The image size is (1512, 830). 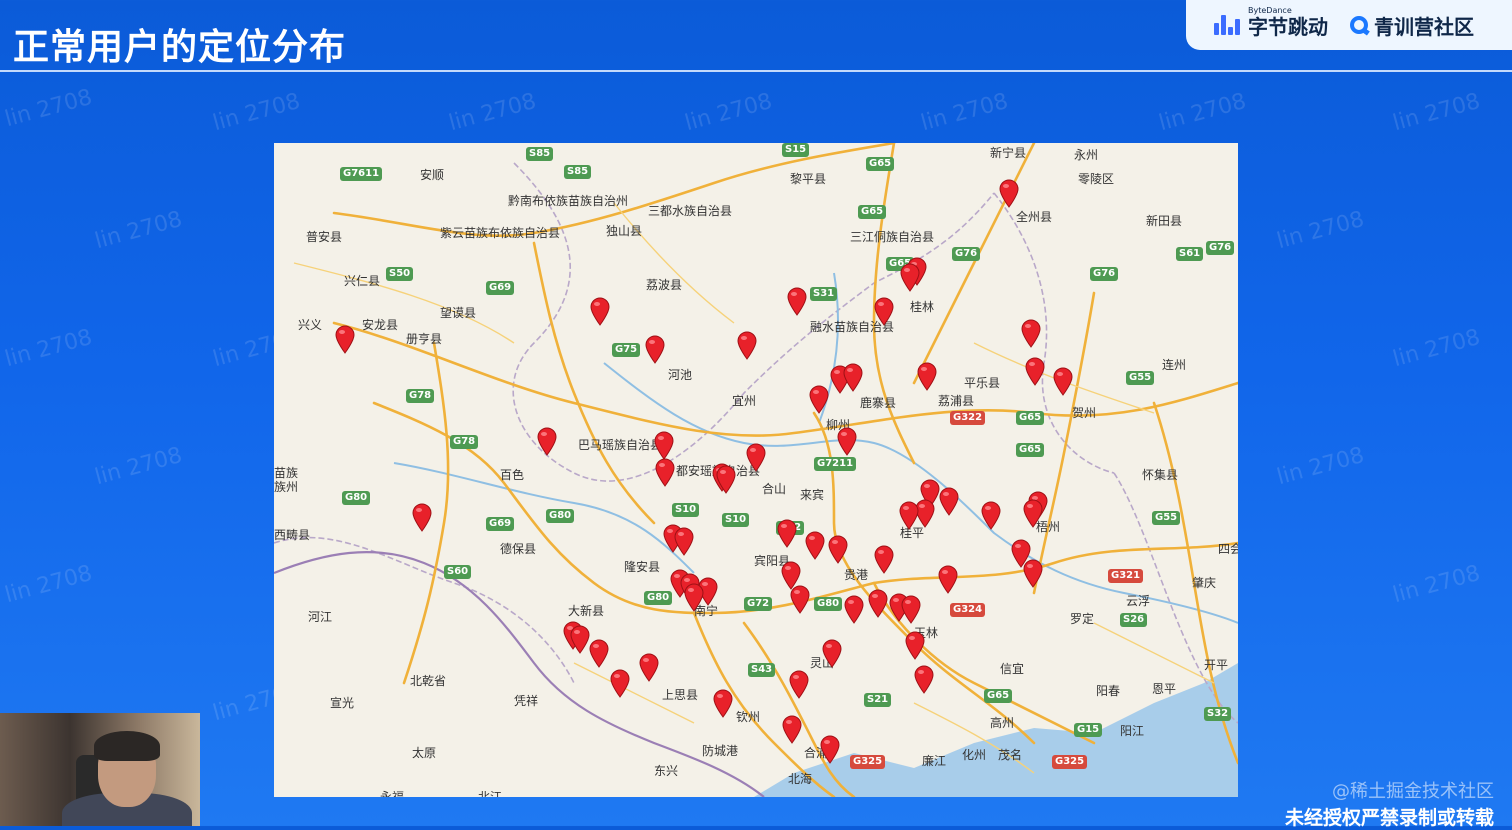 I want to click on highway-shield: G15, so click(x=1088, y=730).